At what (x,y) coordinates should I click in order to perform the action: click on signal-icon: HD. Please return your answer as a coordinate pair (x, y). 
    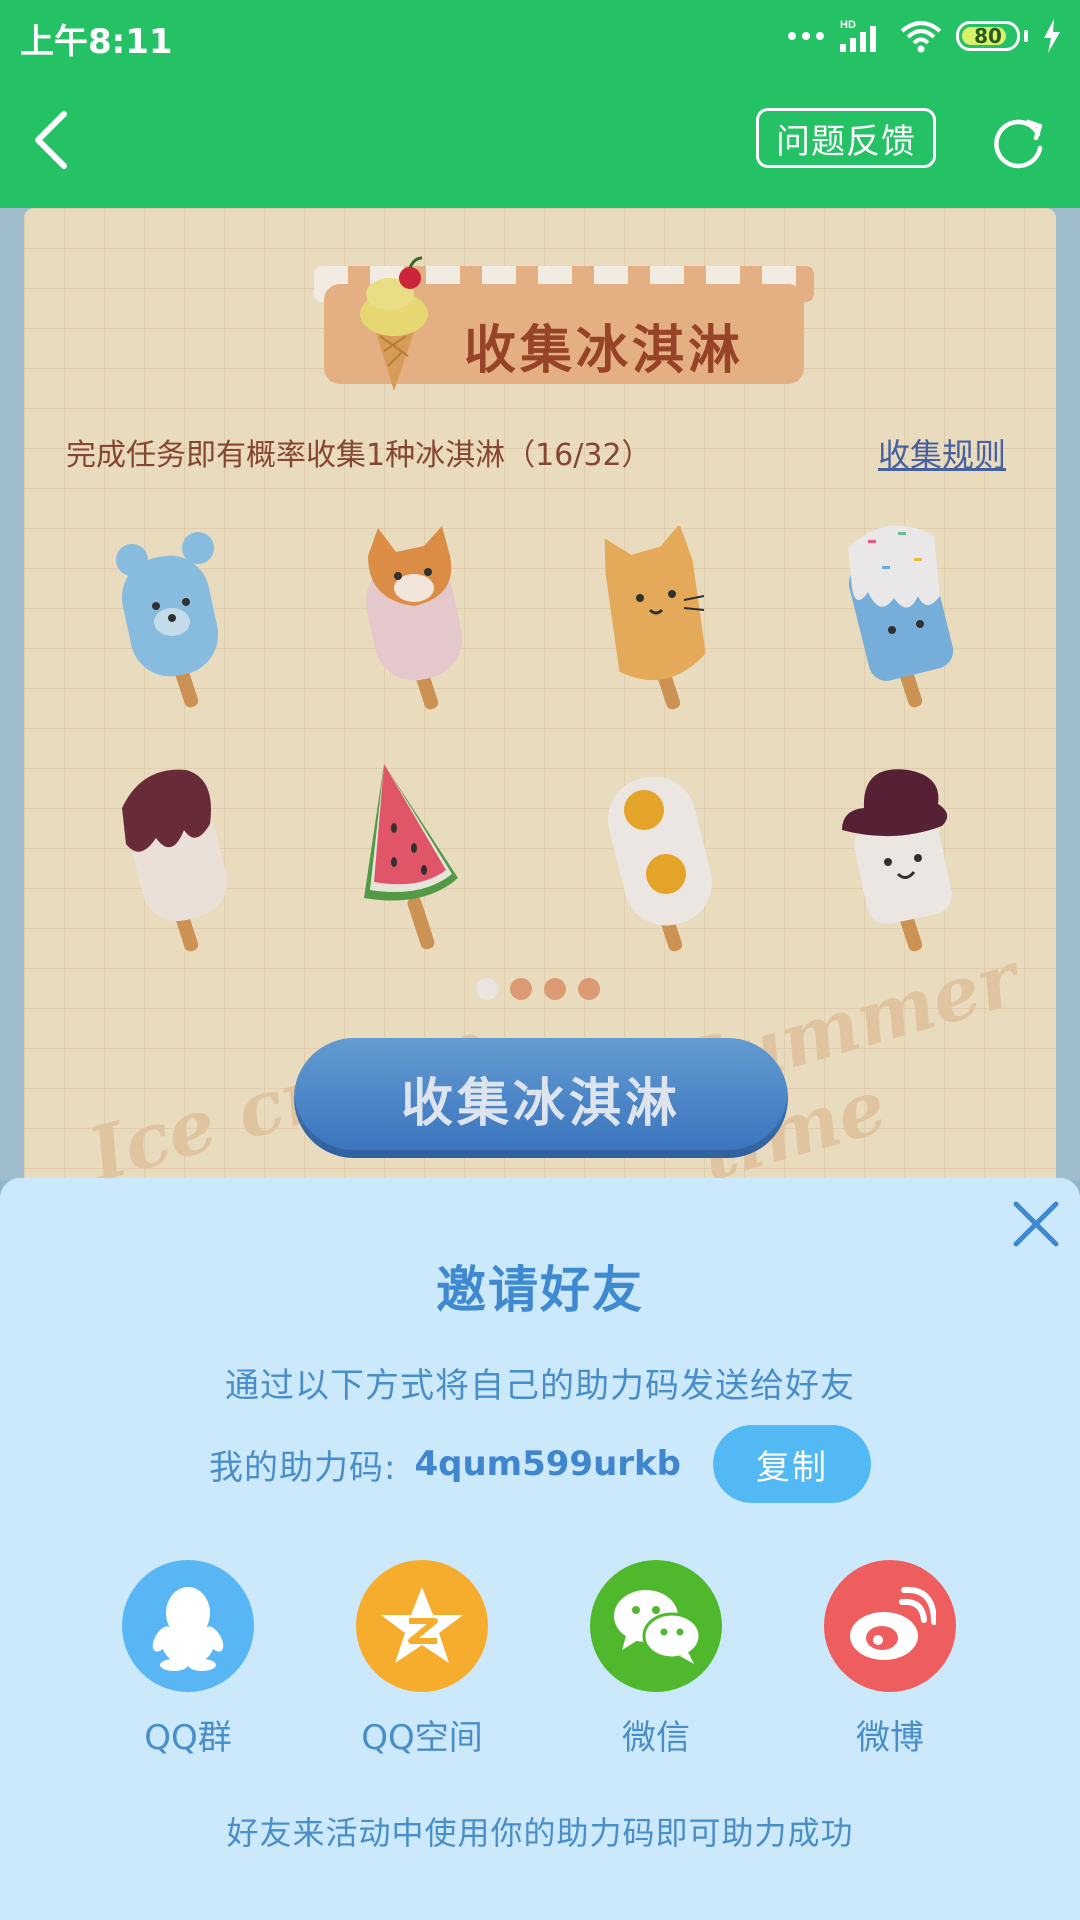
    Looking at the image, I should click on (858, 35).